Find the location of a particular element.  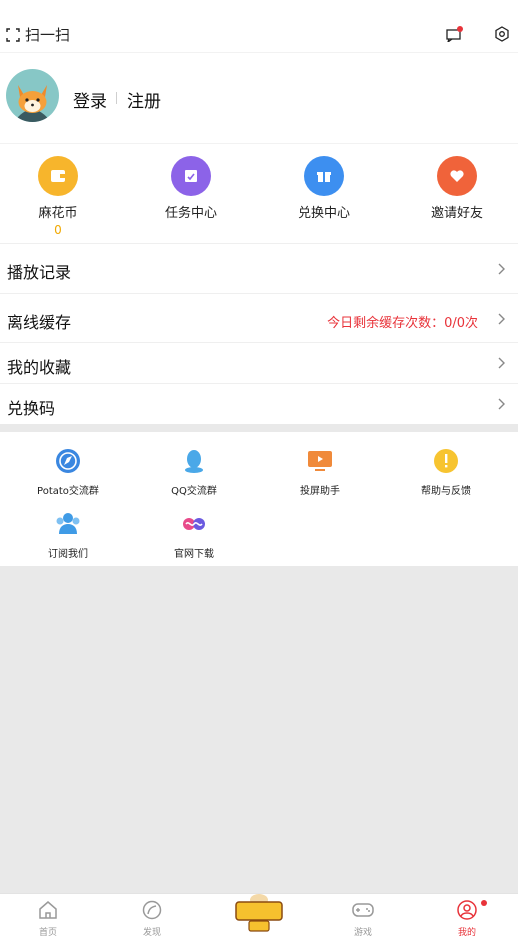

task-center-label: 任务中心 is located at coordinates (190, 213).